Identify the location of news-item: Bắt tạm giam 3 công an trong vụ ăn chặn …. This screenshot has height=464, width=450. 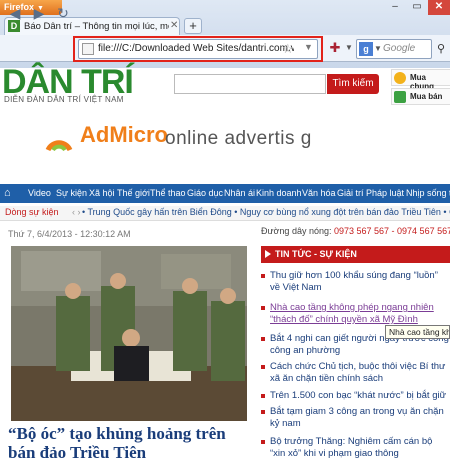
(355, 418).